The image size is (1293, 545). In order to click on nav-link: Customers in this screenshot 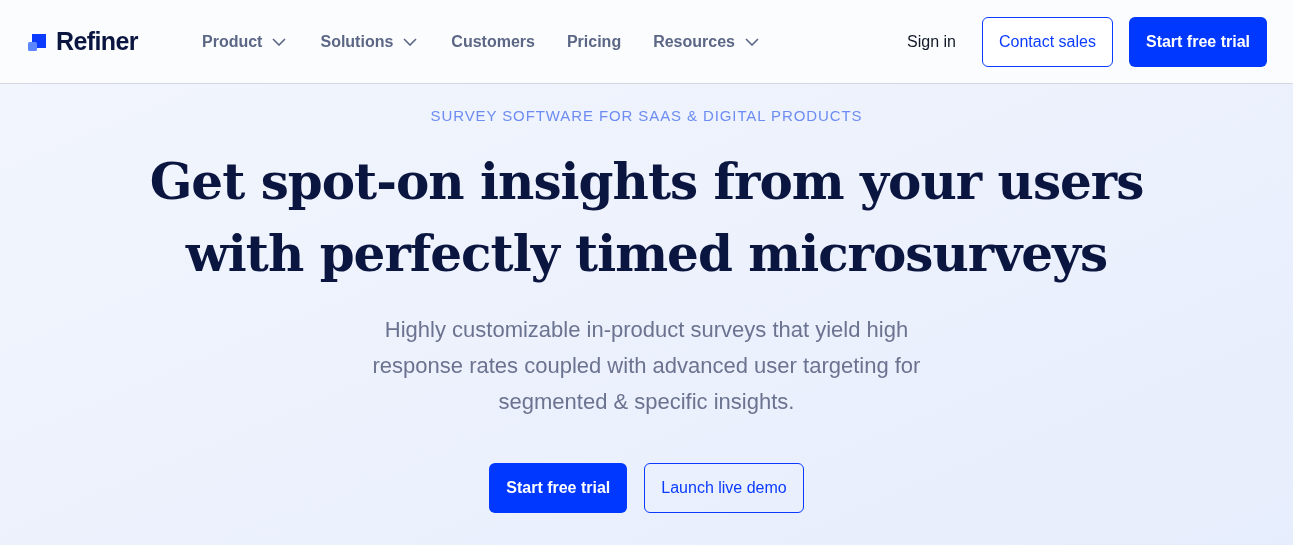, I will do `click(493, 41)`.